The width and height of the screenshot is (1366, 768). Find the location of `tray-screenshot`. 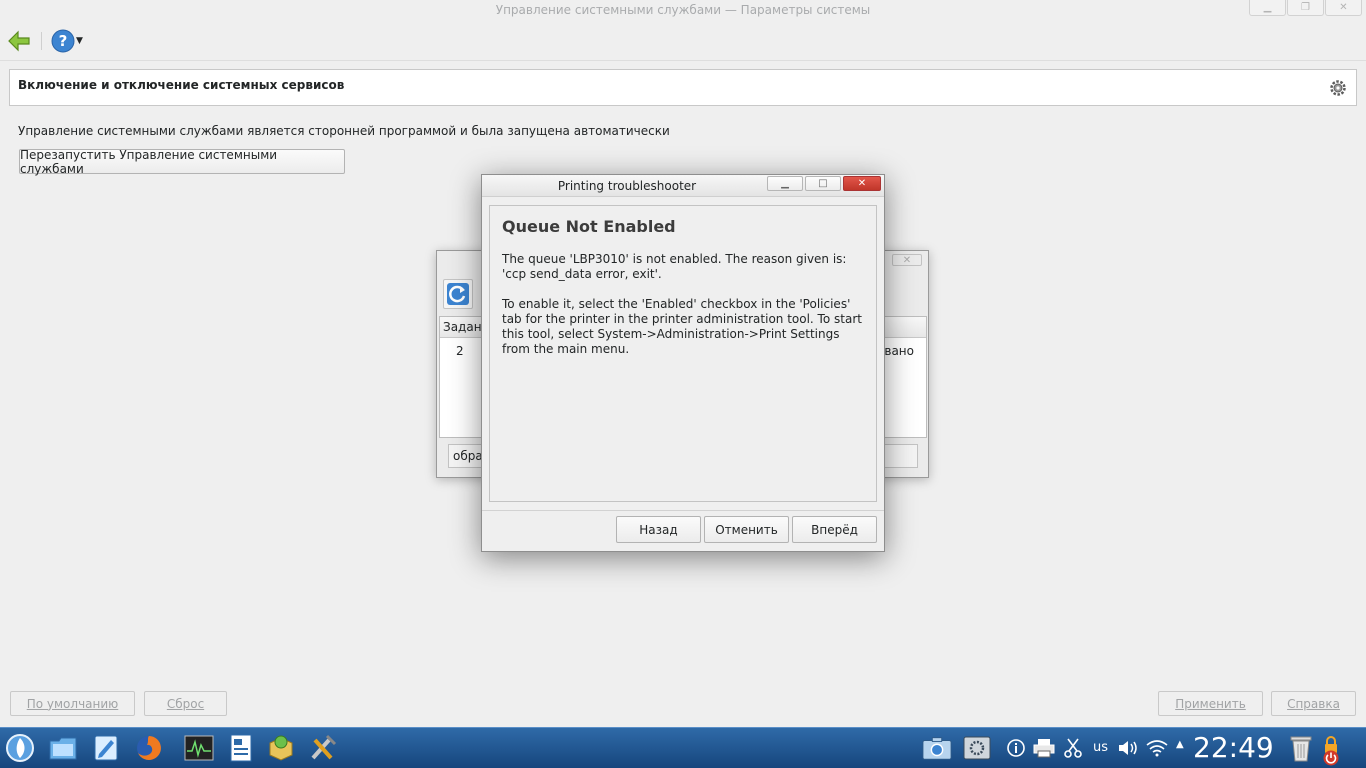

tray-screenshot is located at coordinates (937, 748).